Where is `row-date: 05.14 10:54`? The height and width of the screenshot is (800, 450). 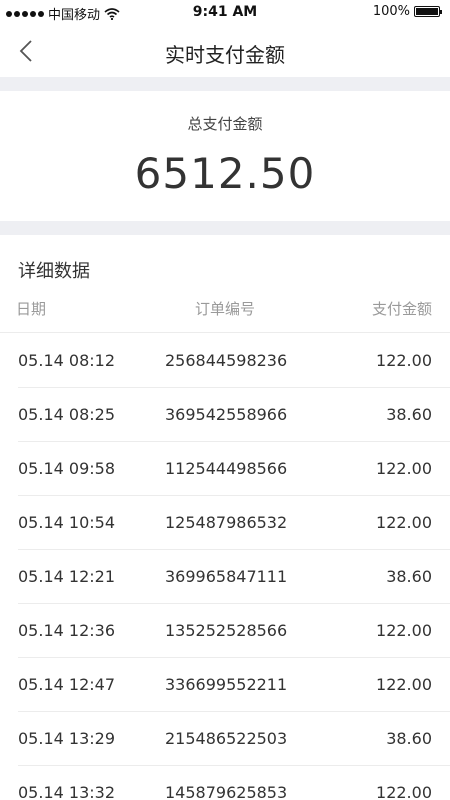 row-date: 05.14 10:54 is located at coordinates (66, 522).